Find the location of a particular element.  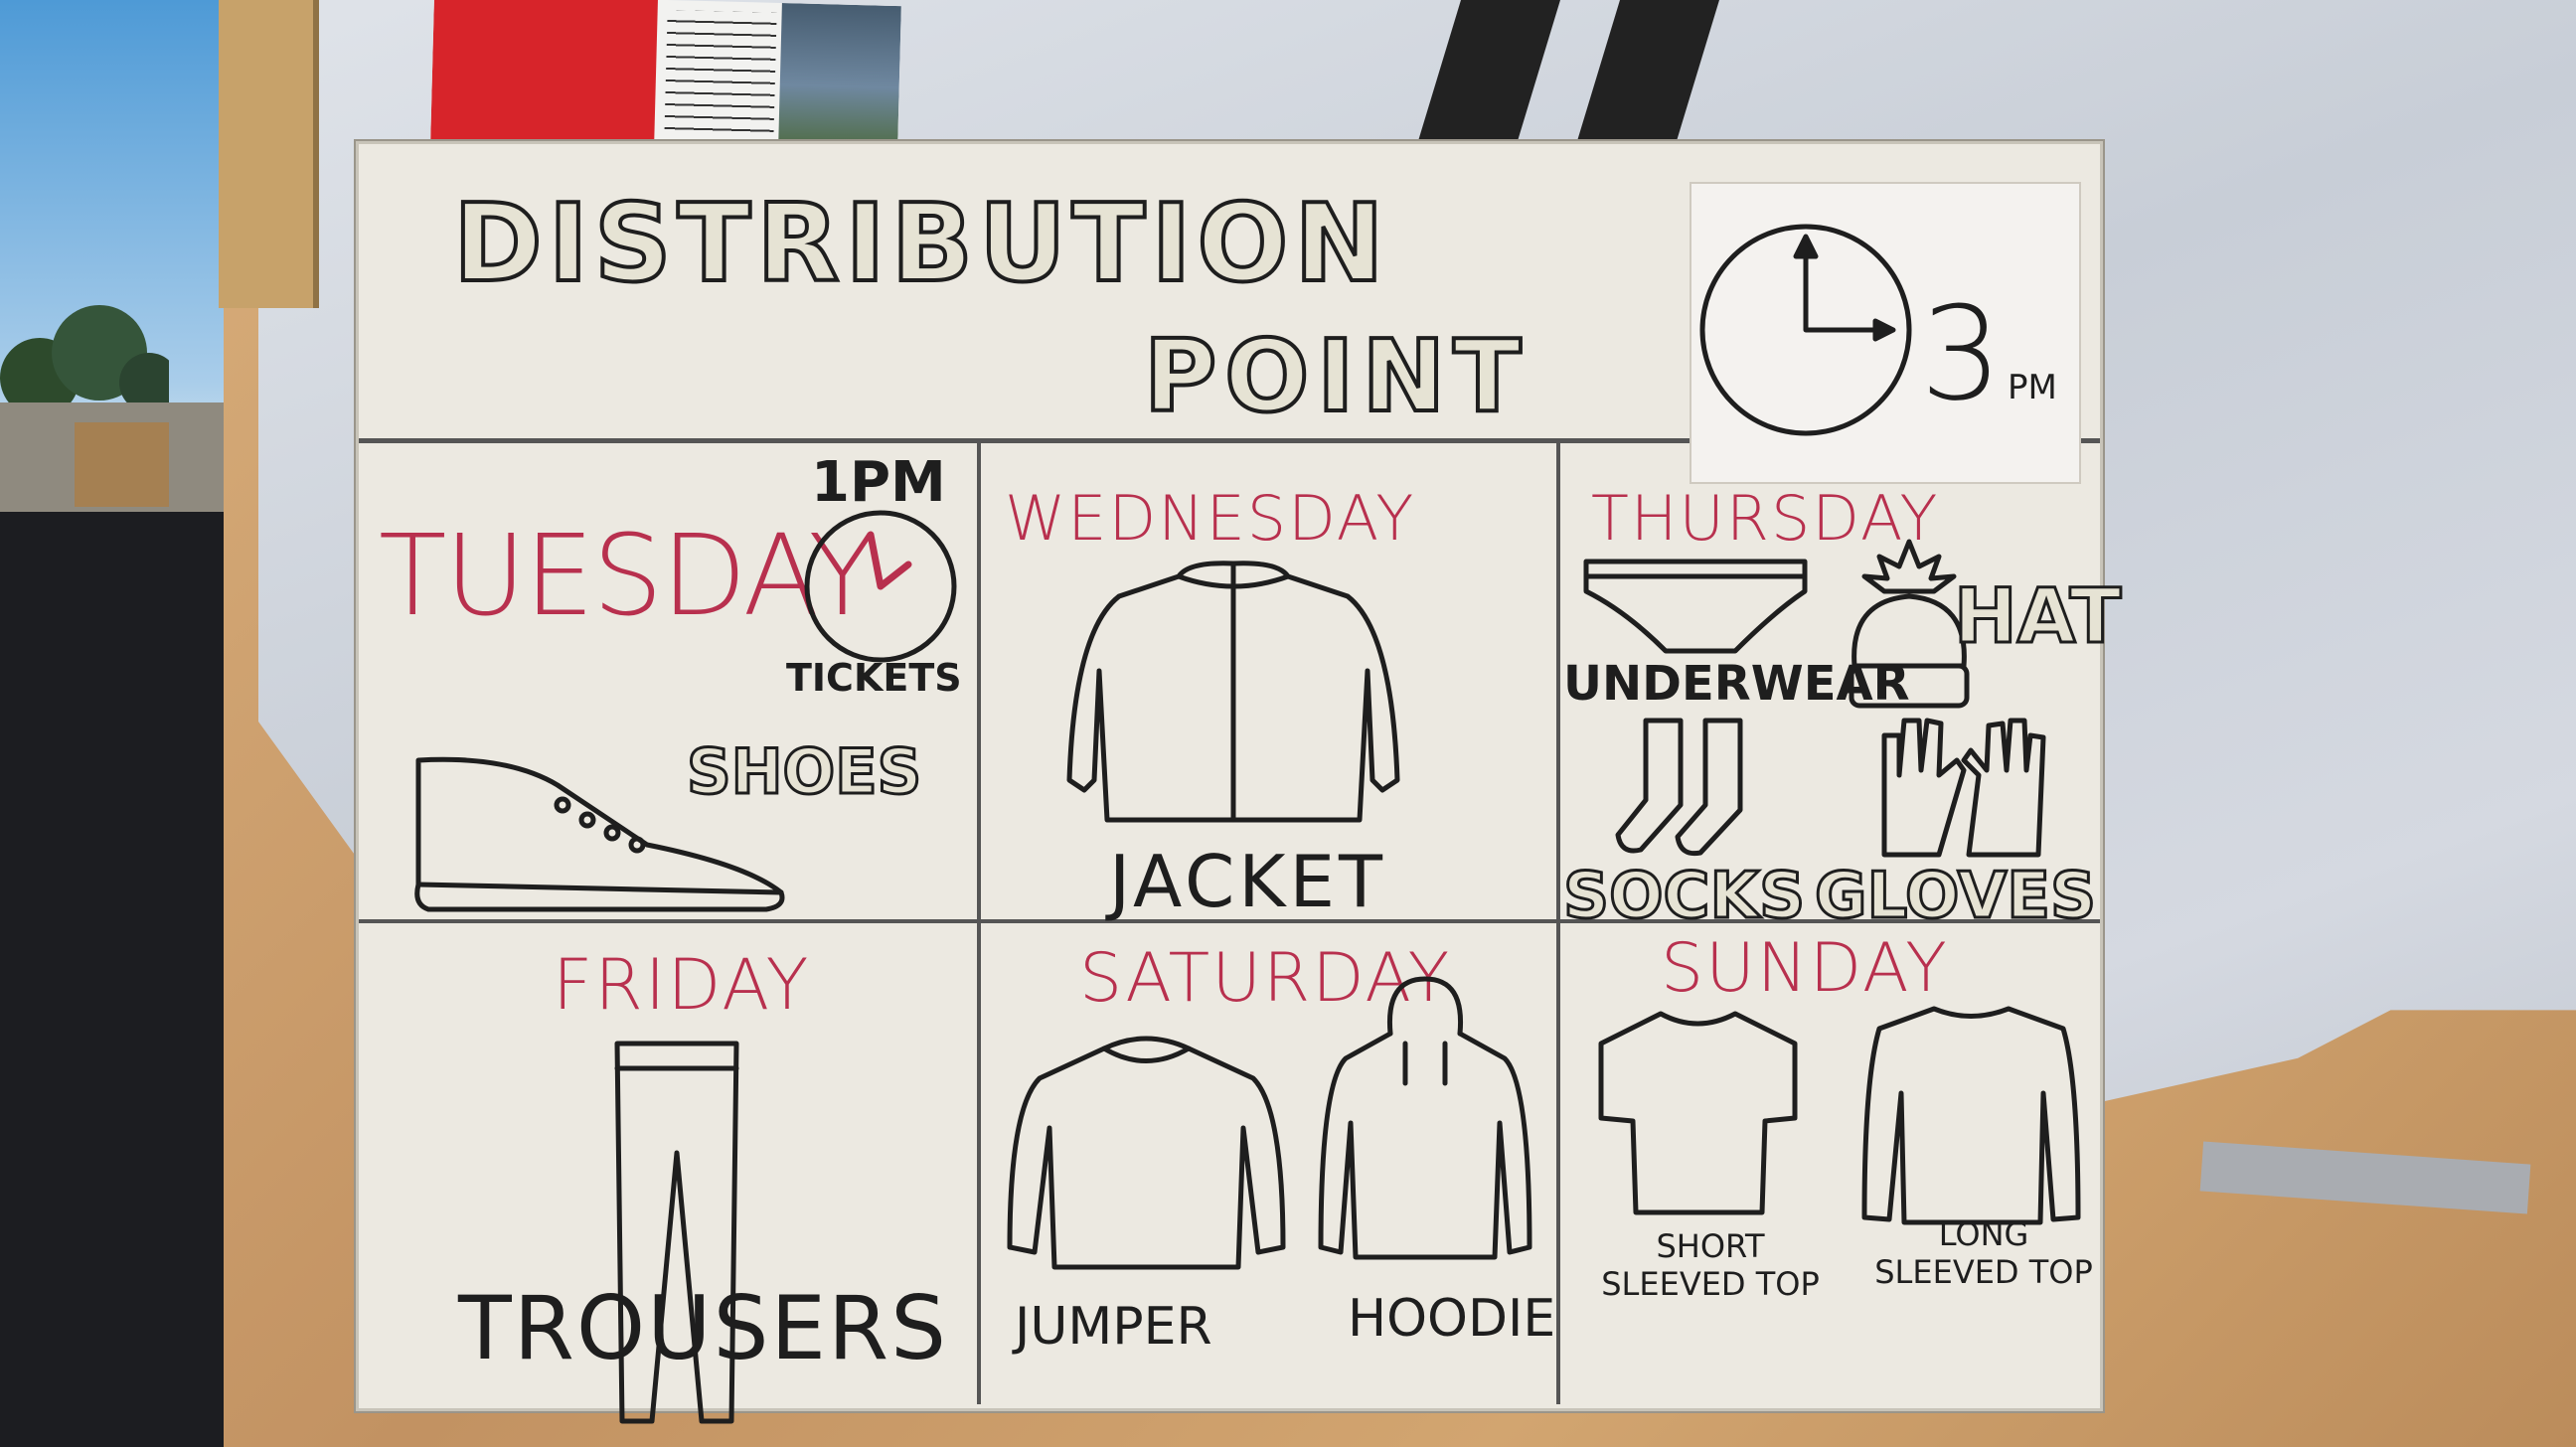

hoodie-icon is located at coordinates (1425, 1118).